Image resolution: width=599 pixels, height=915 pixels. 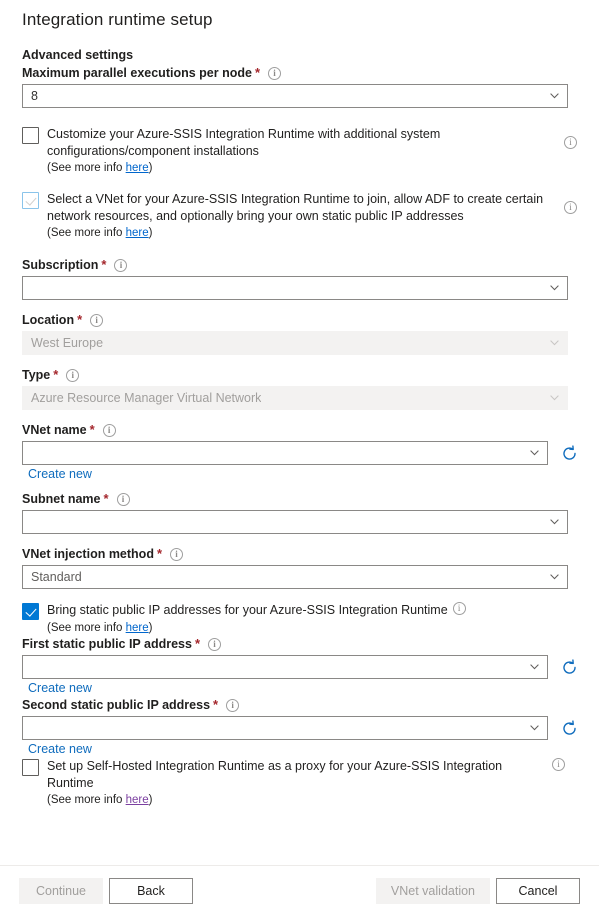 I want to click on type-select: Azure Resource Manager Virtual Network, so click(x=295, y=398).